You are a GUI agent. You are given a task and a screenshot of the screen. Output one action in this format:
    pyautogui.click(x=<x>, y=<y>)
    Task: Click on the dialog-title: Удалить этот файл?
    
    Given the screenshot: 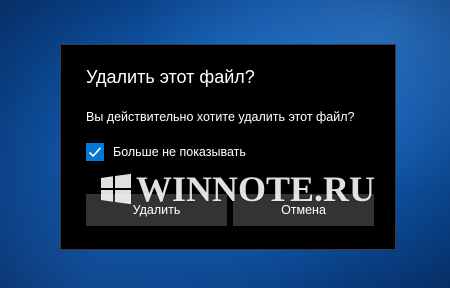 What is the action you would take?
    pyautogui.click(x=170, y=77)
    